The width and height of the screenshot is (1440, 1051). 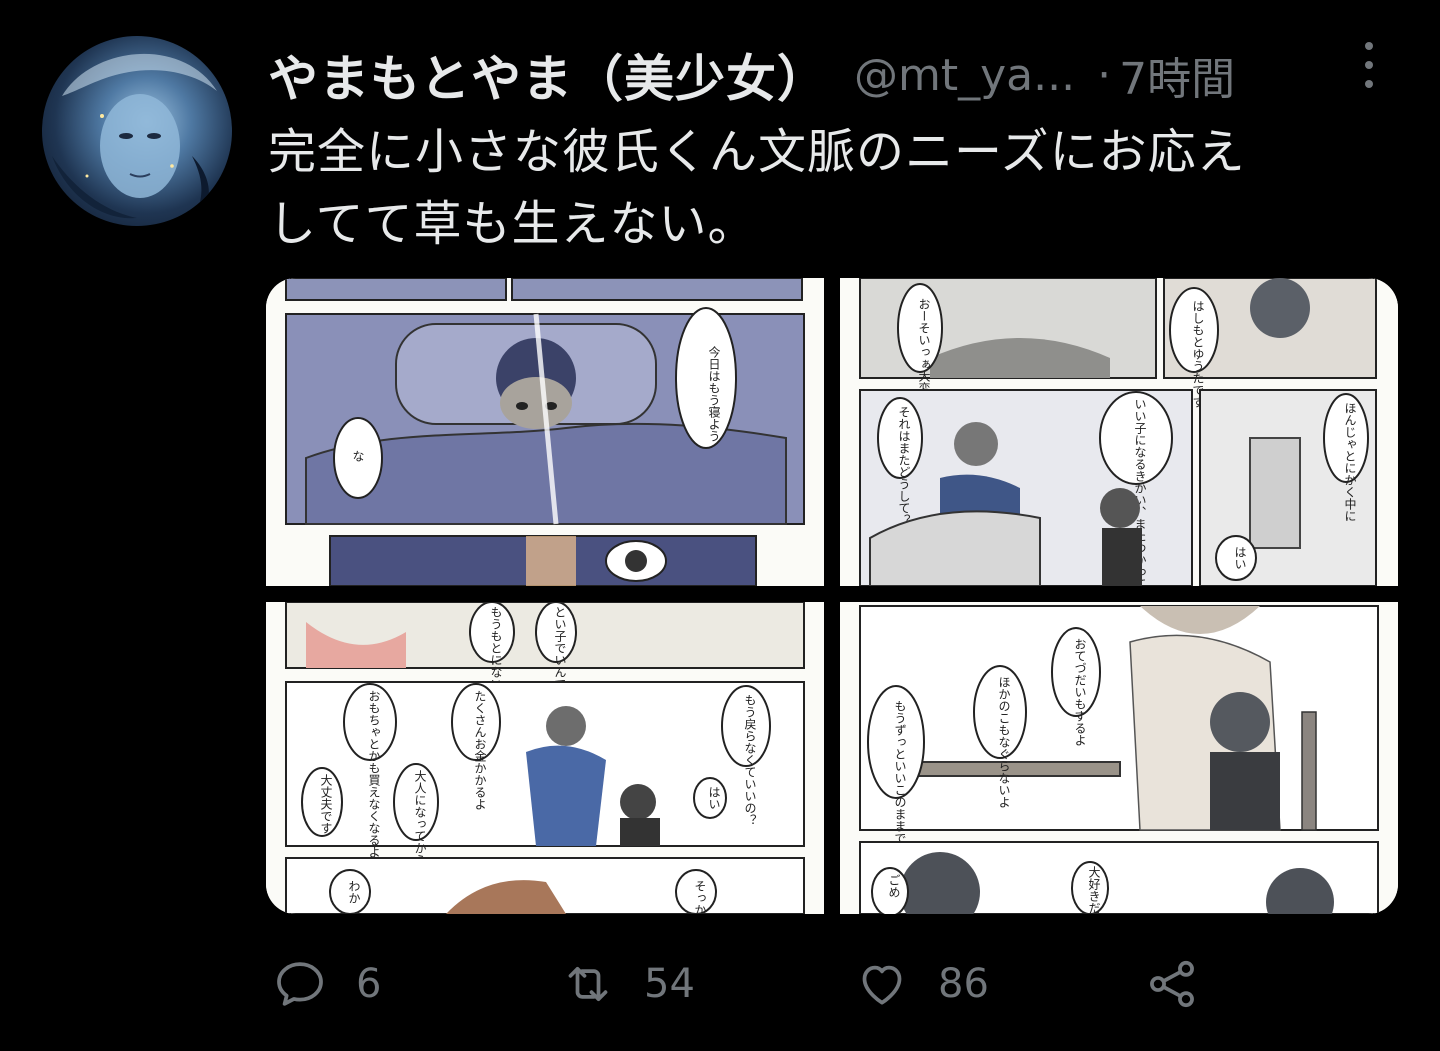 I want to click on share-button, so click(x=1172, y=984).